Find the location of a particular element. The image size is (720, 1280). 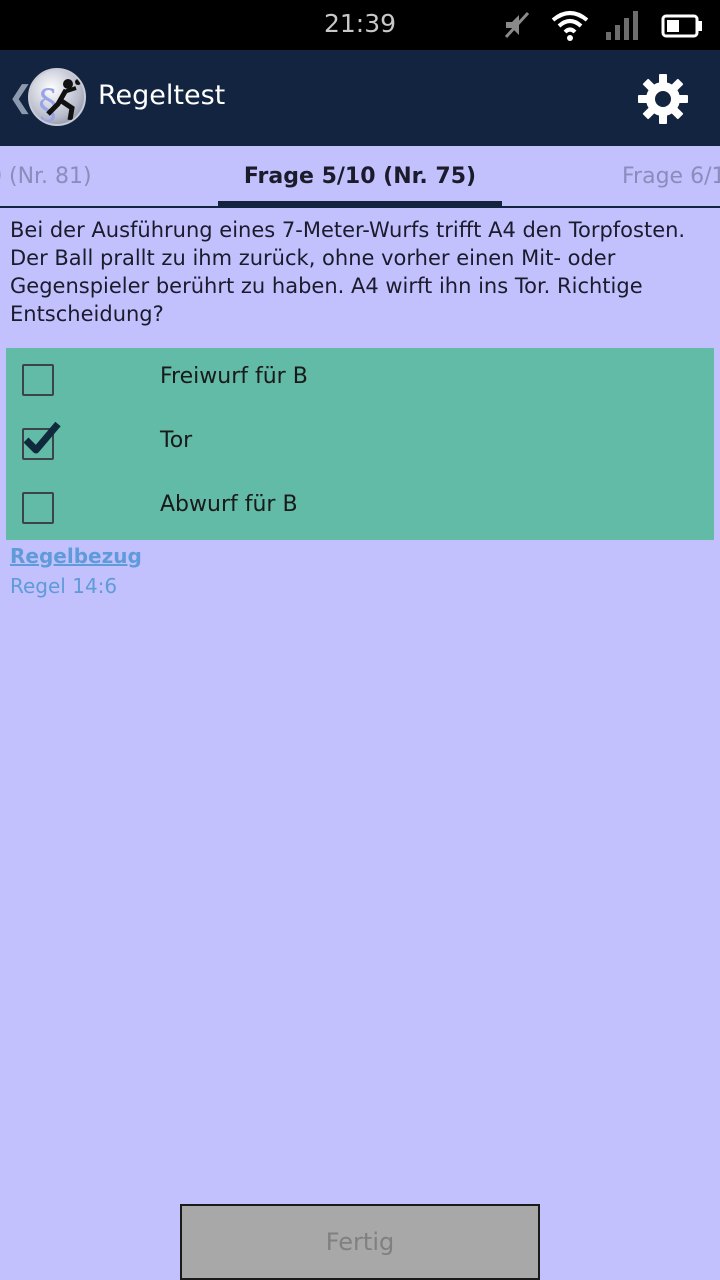

tab-indicator is located at coordinates (360, 203).